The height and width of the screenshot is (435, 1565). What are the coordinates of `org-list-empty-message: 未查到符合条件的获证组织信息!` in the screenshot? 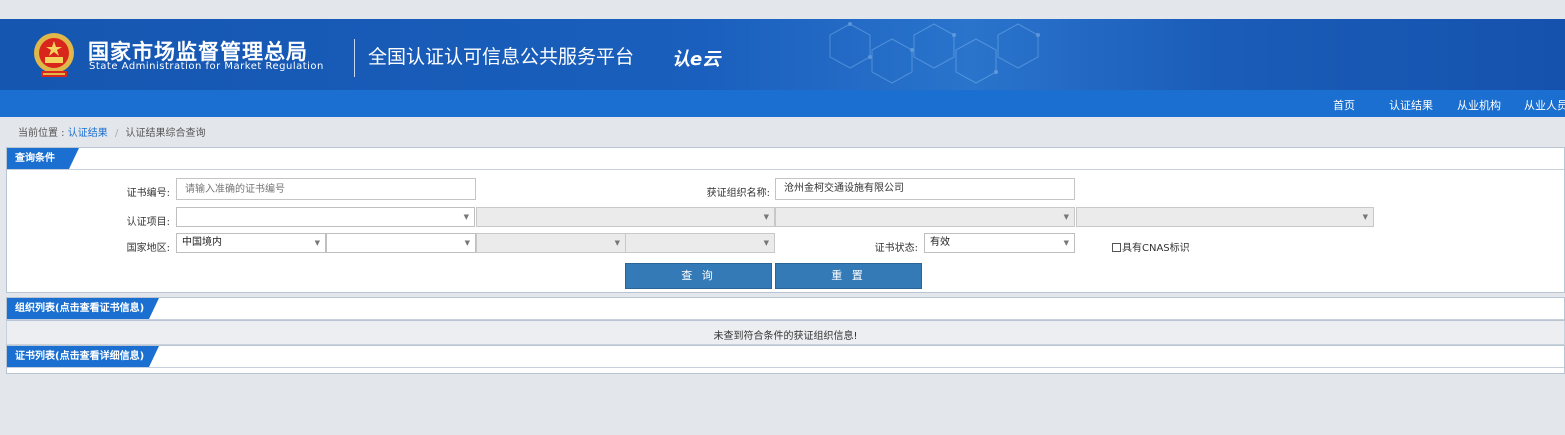 It's located at (785, 336).